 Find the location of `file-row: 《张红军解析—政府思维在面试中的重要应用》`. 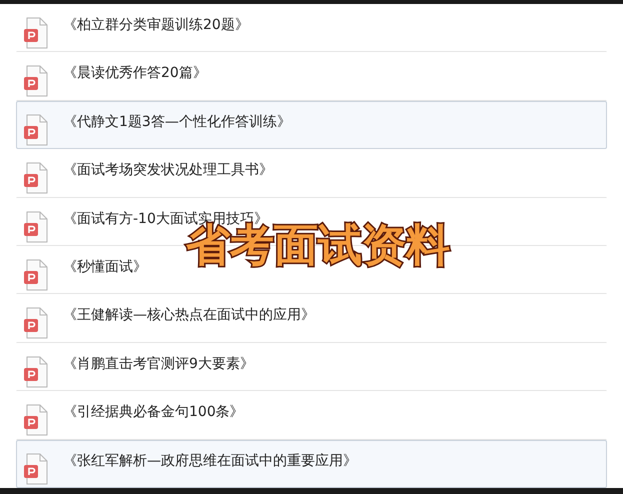

file-row: 《张红军解析—政府思维在面试中的重要应用》 is located at coordinates (311, 464).